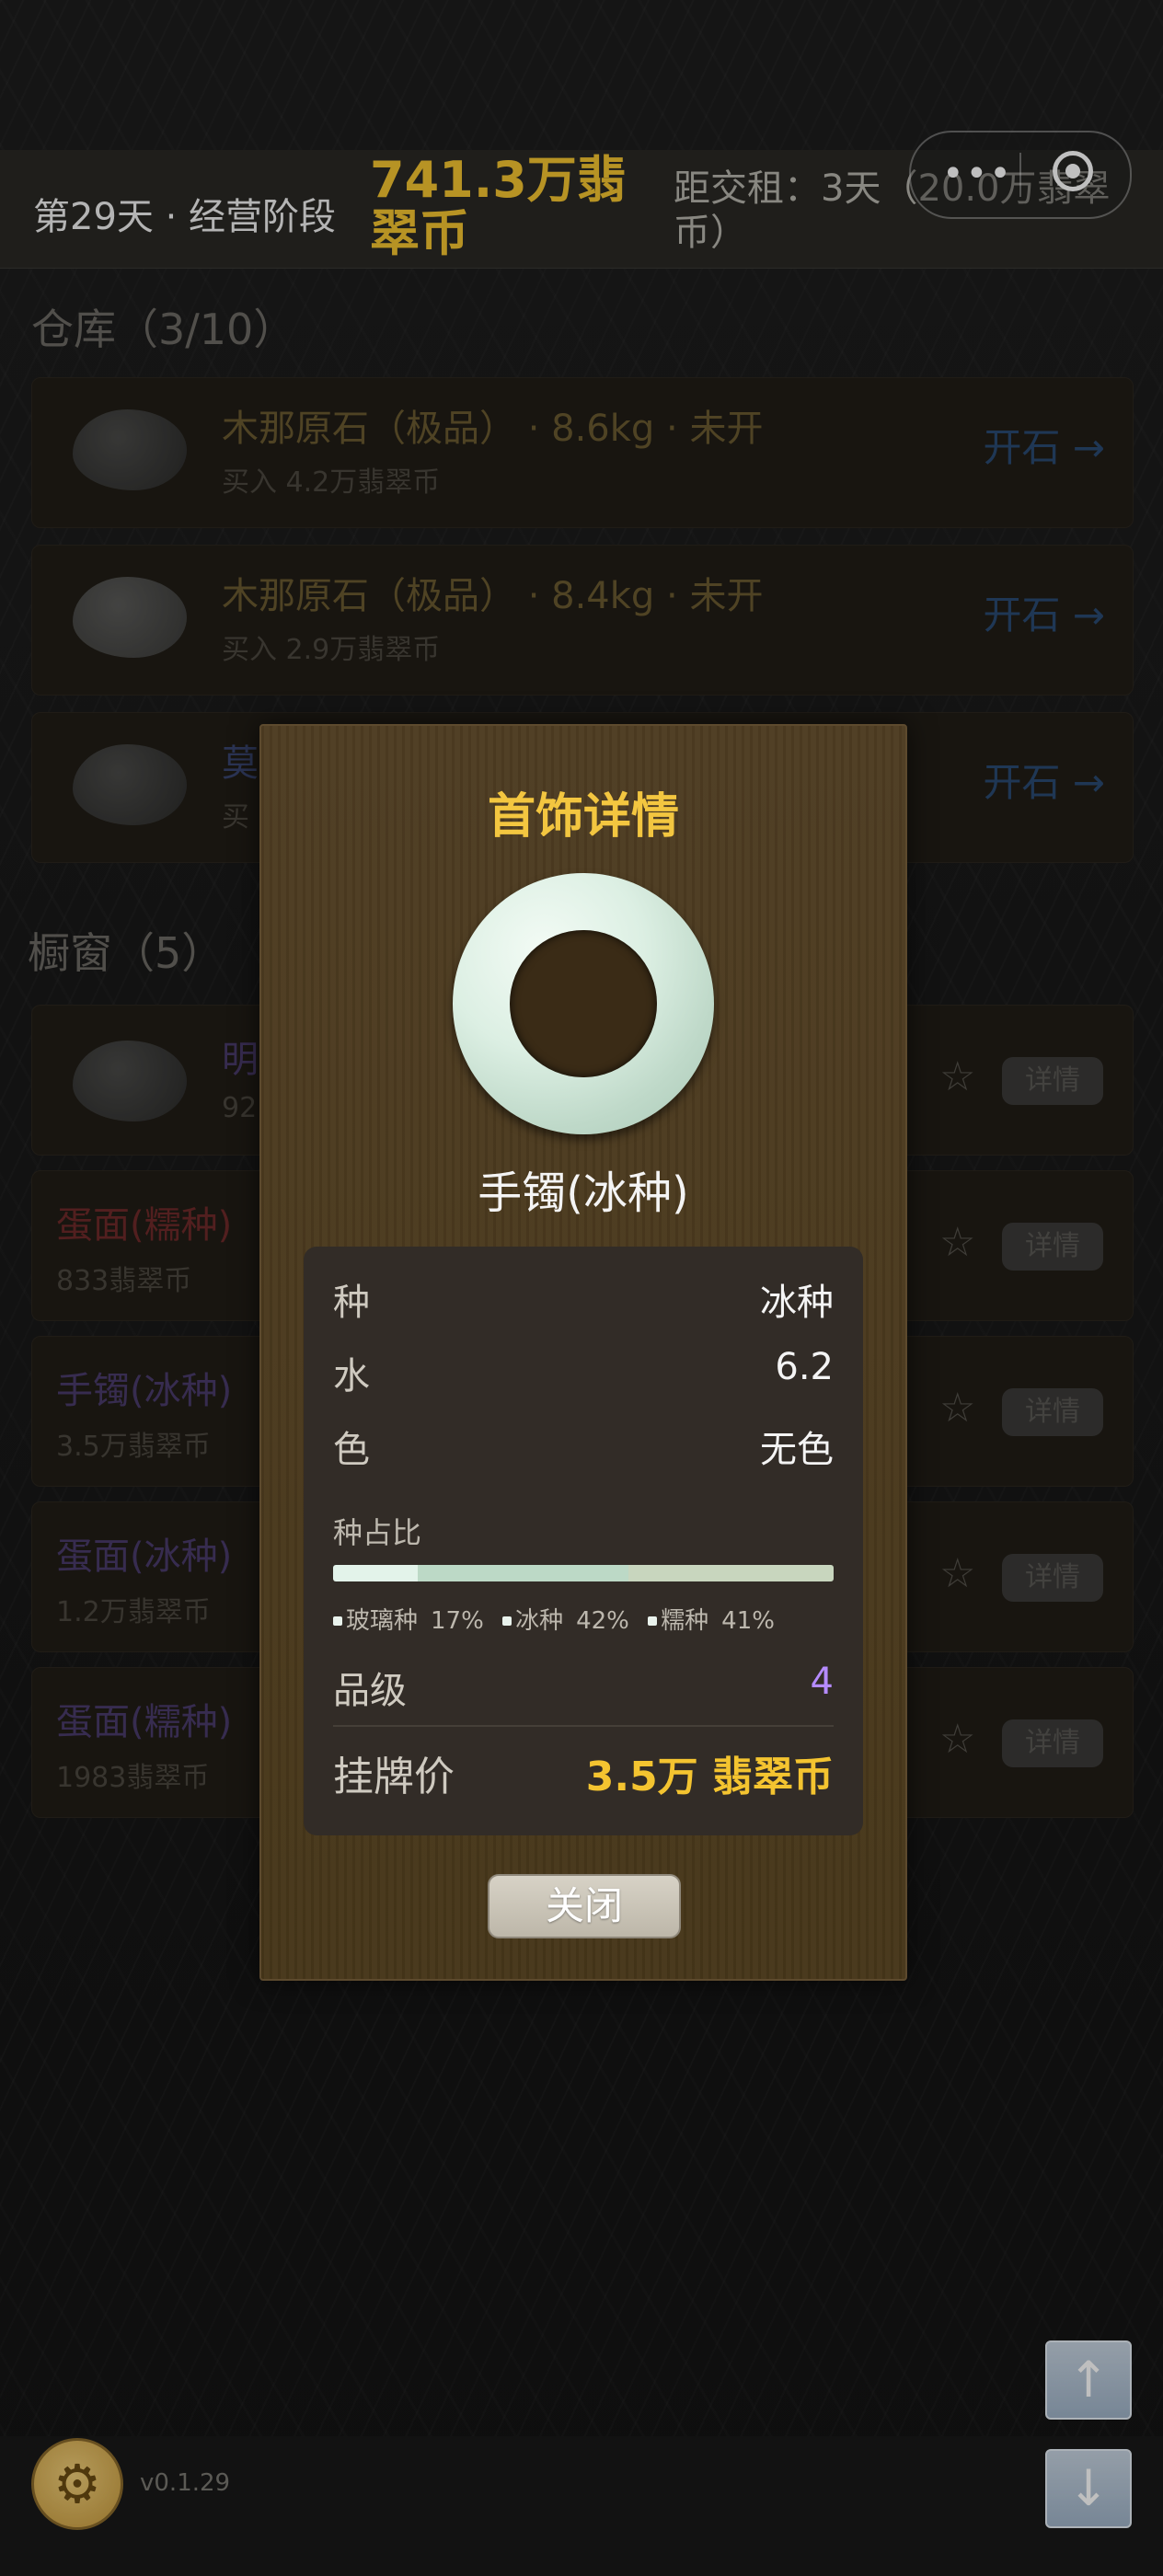 The image size is (1163, 2576). Describe the element at coordinates (797, 1303) in the screenshot. I see `attribute-value: 冰种` at that location.